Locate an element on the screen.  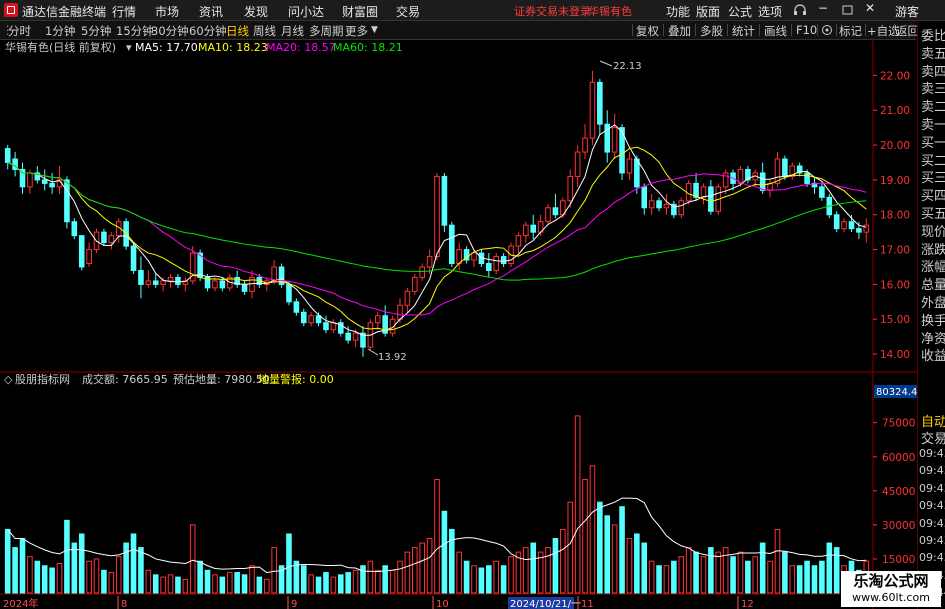
menu-item-quotes: 行情 is located at coordinates (124, 11).